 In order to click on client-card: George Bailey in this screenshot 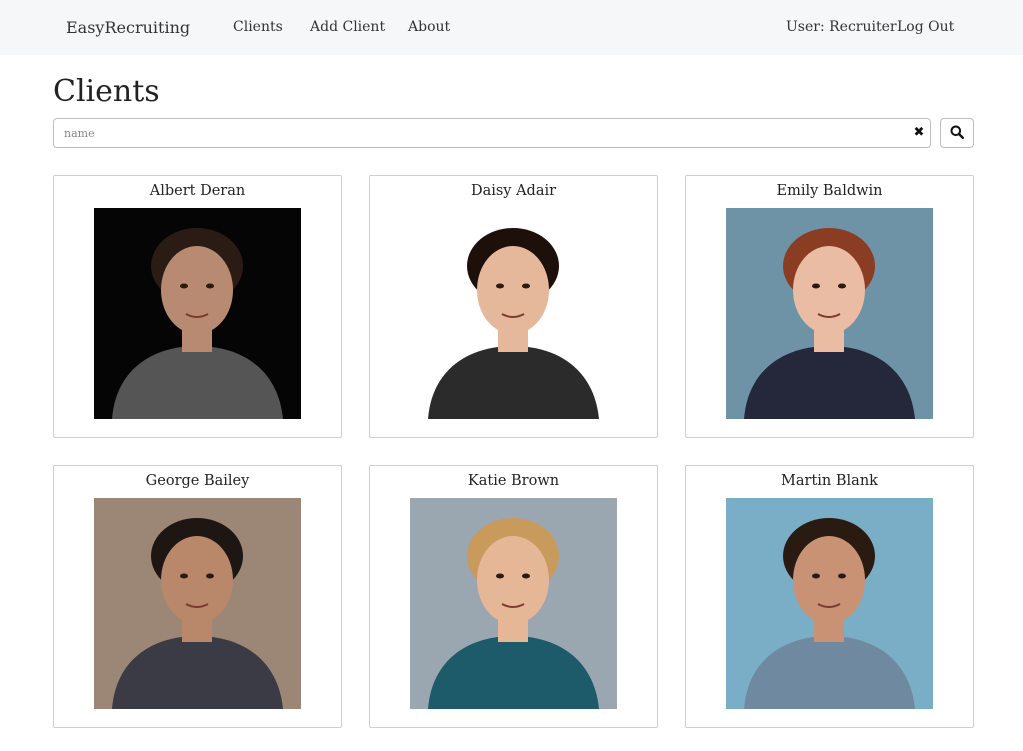, I will do `click(197, 596)`.